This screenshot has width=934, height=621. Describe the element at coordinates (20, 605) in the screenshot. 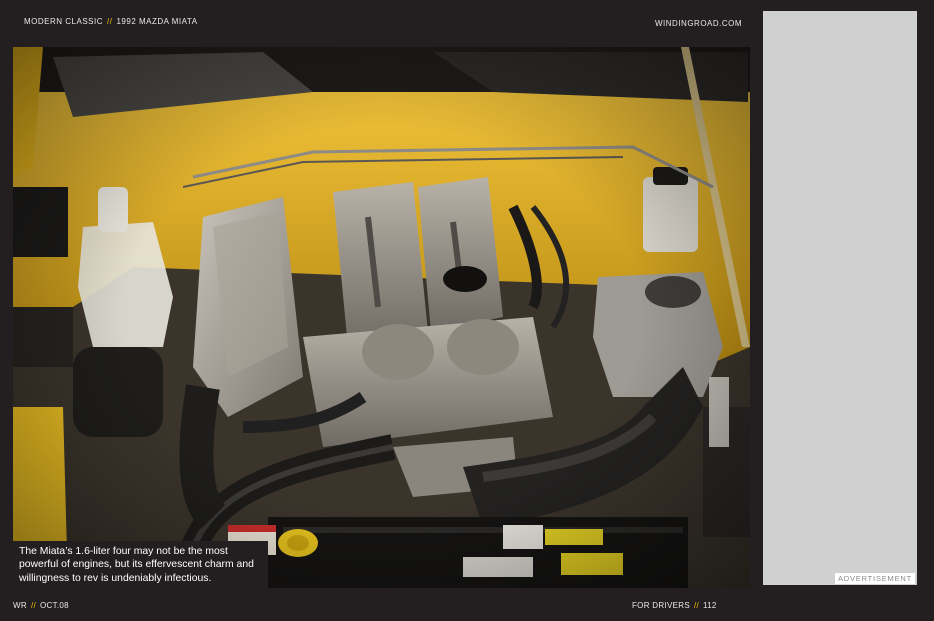

I see `publication-name: WR` at that location.